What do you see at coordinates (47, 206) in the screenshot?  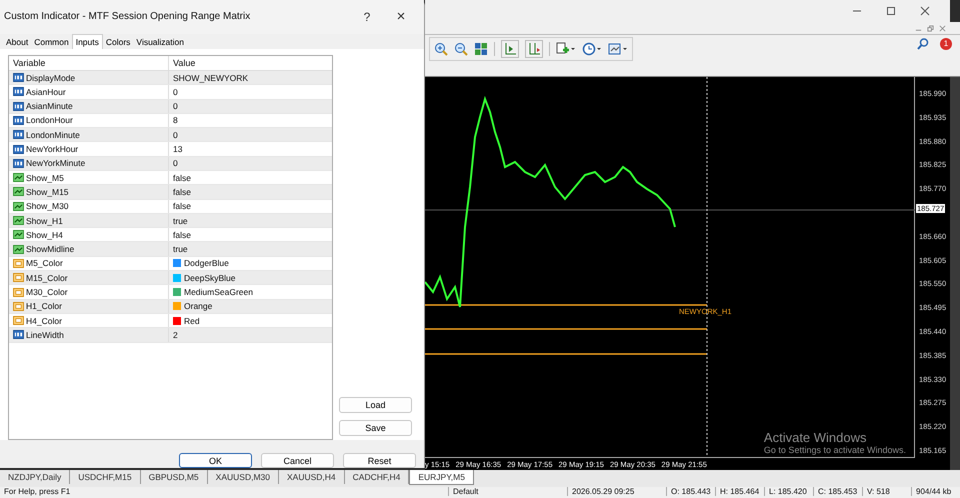 I see `variable-name: Show_M30` at bounding box center [47, 206].